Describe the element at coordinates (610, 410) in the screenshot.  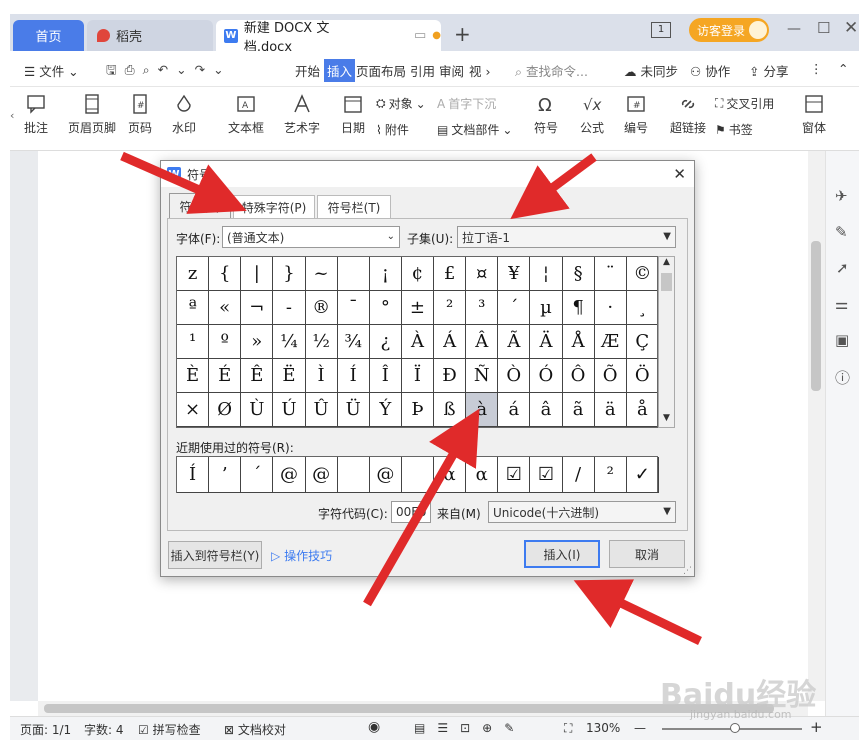
I see `symbol-cell: ä` at that location.